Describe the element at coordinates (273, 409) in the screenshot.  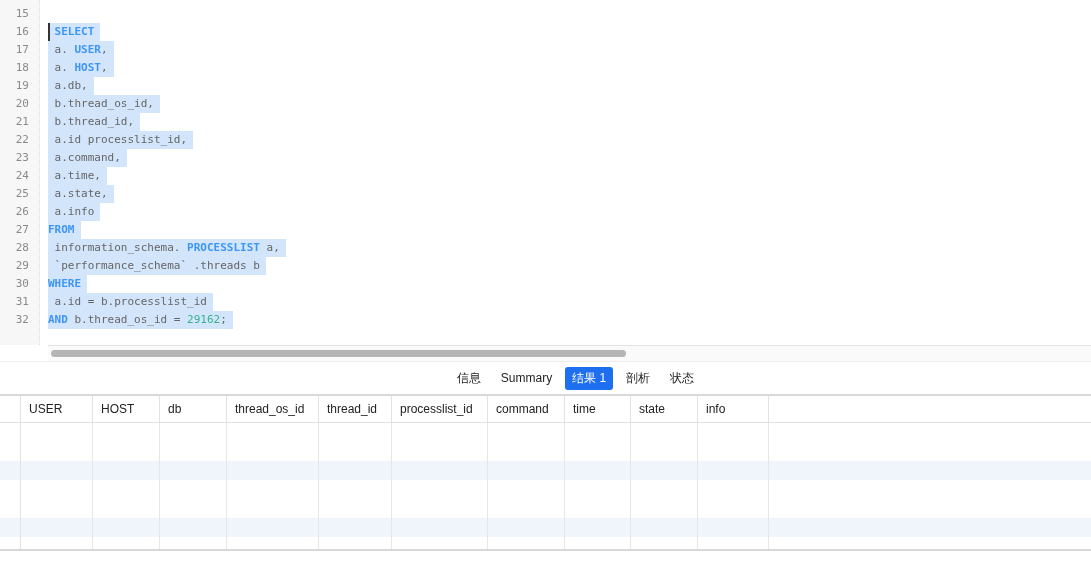
I see `column-header: thread_os_id` at that location.